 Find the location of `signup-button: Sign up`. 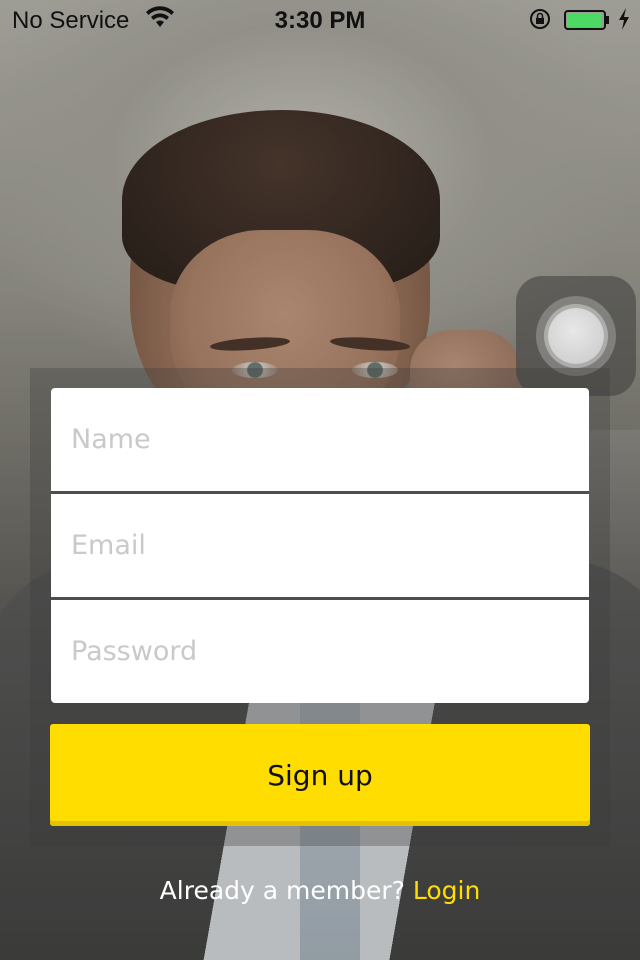

signup-button: Sign up is located at coordinates (320, 775).